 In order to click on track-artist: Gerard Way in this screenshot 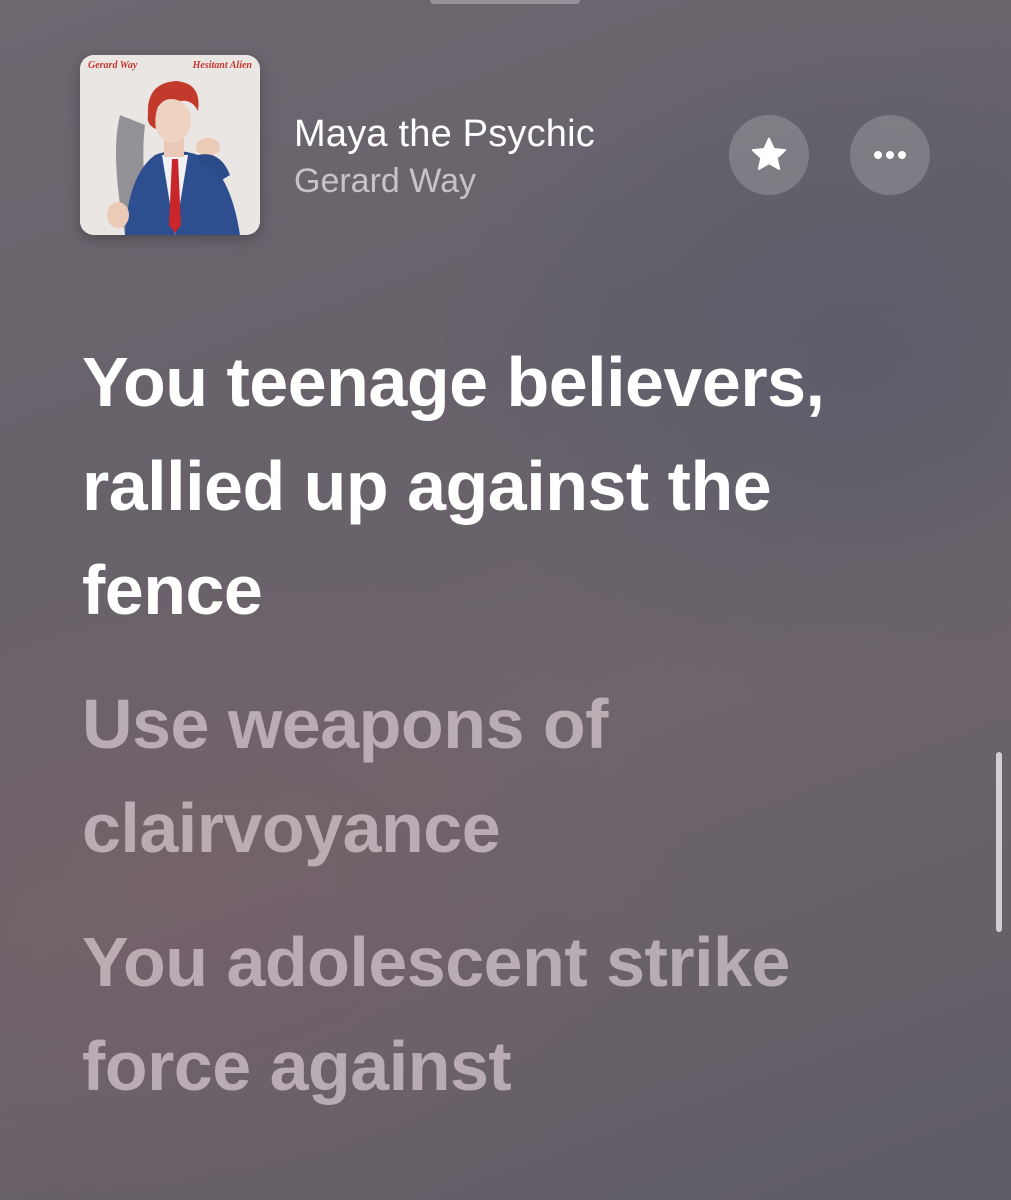, I will do `click(444, 181)`.